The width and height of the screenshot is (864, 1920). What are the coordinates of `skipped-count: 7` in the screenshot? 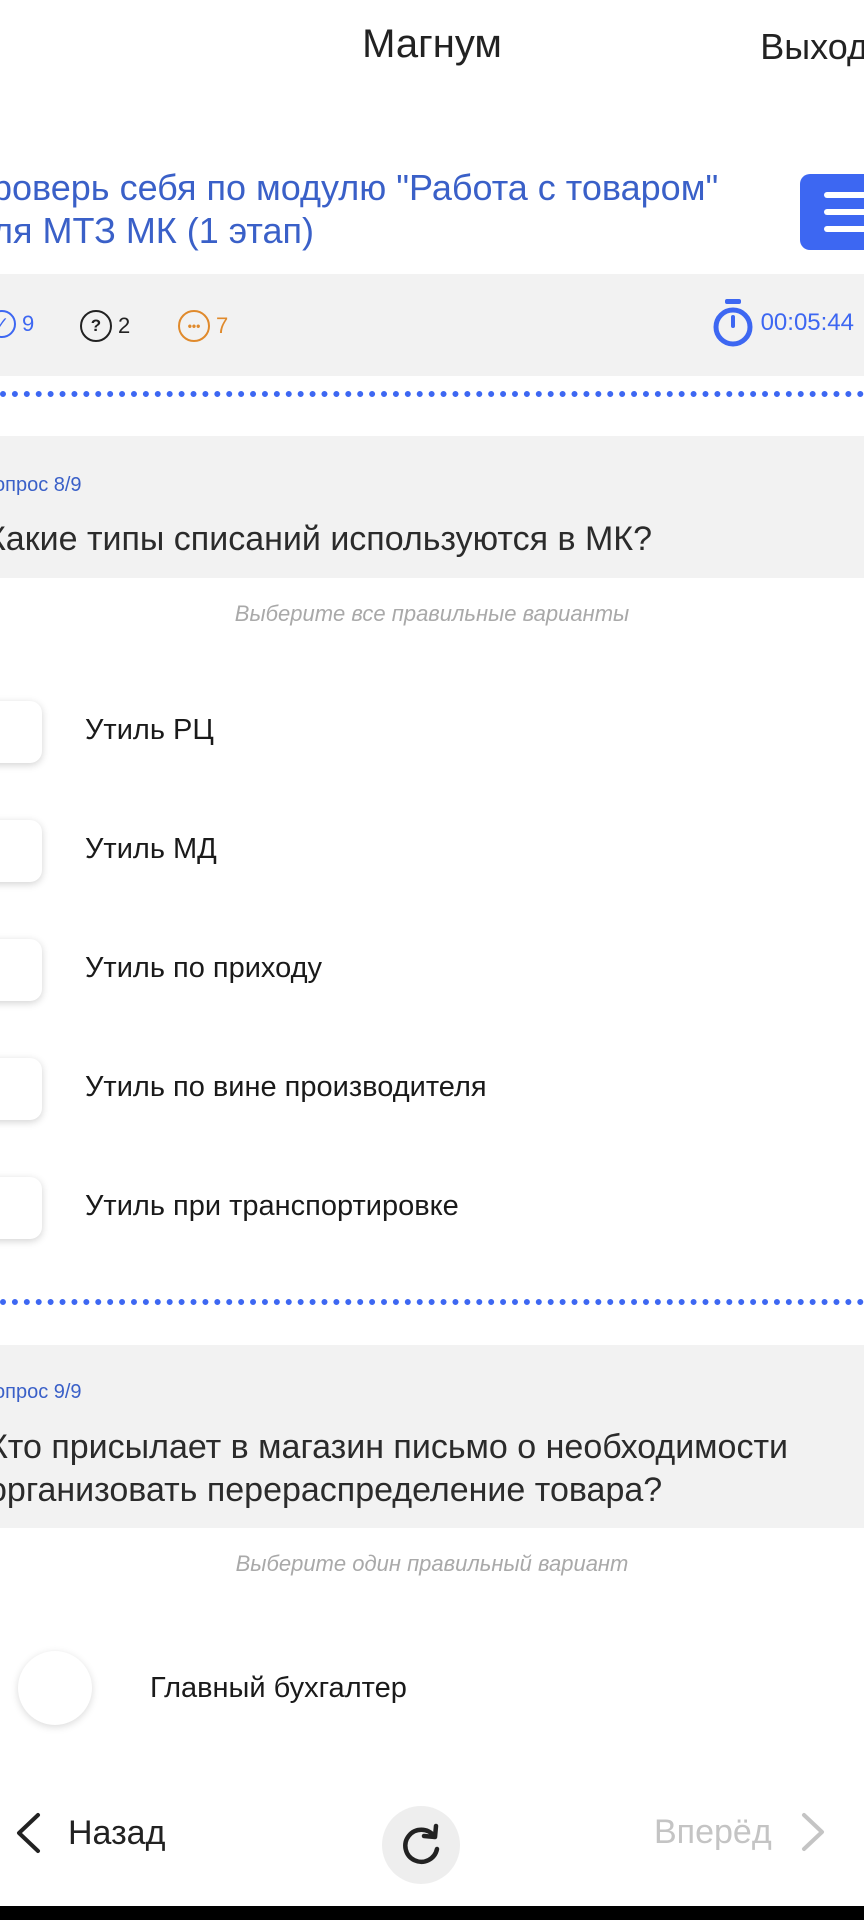 It's located at (222, 325).